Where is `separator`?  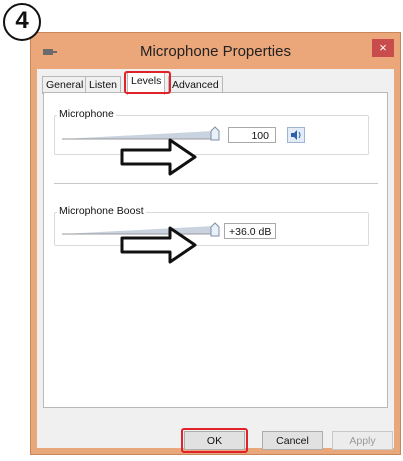 separator is located at coordinates (216, 183).